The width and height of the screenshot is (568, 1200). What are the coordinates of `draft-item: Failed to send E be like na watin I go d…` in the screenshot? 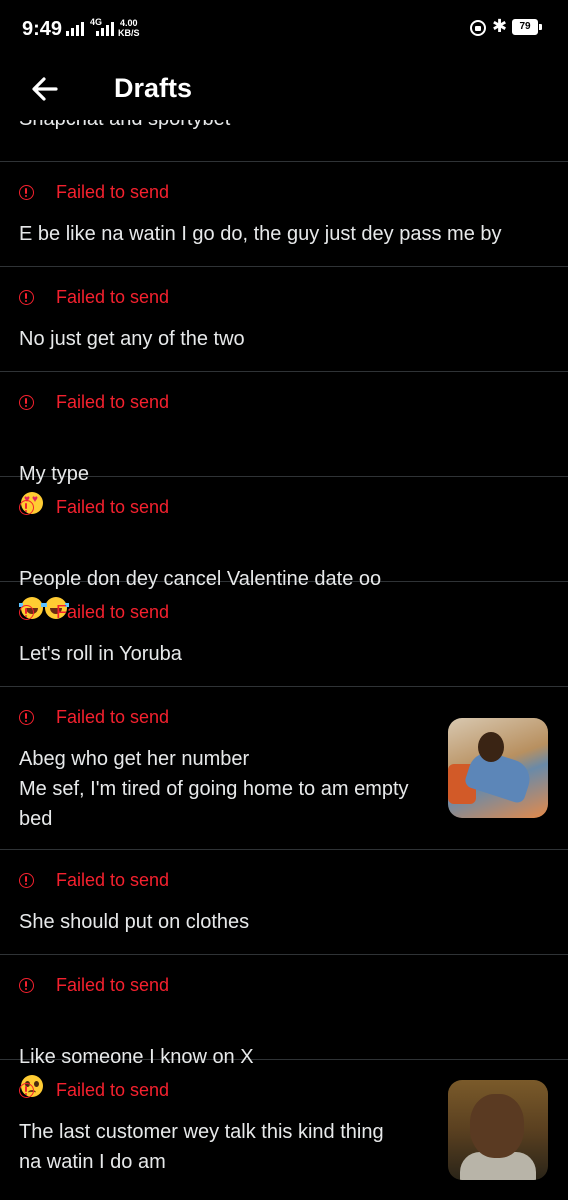 It's located at (284, 214).